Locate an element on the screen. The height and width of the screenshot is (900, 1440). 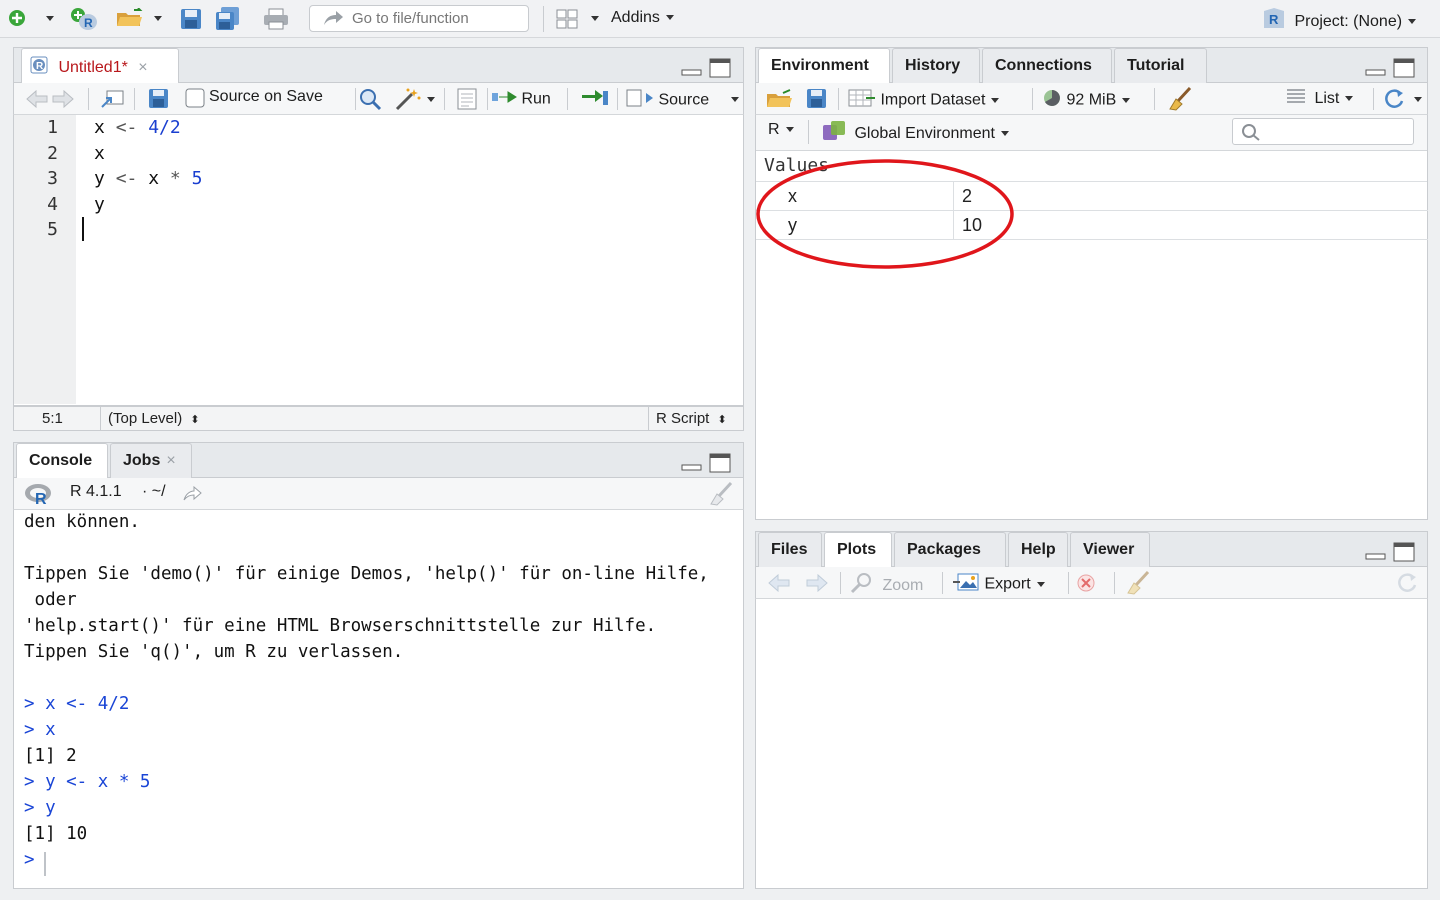
zoom-button: Zoom is located at coordinates (886, 585).